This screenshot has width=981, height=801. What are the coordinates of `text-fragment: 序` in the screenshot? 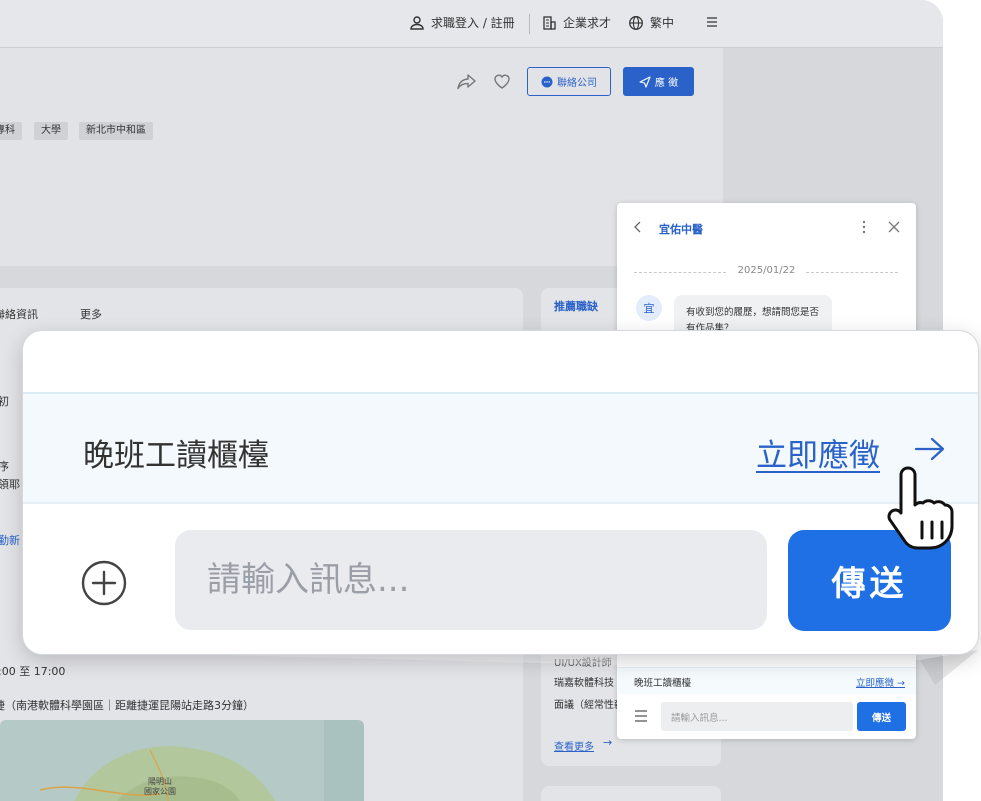 It's located at (4, 466).